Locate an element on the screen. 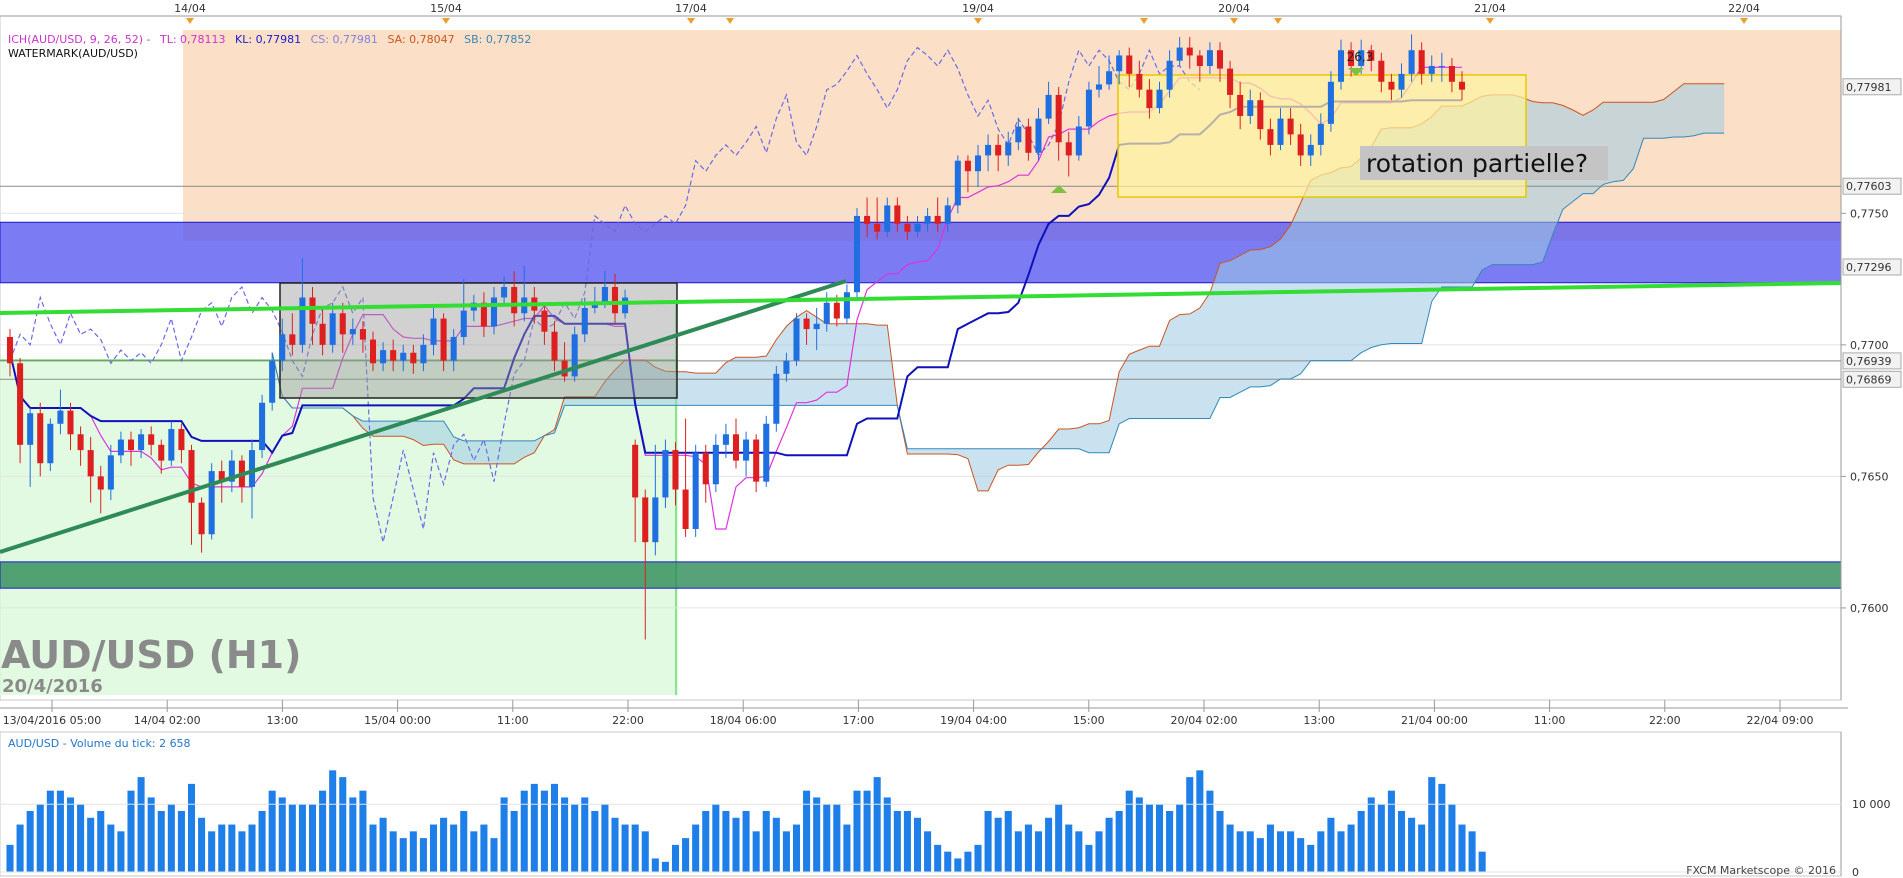 This screenshot has width=1903, height=878. legend-sa: SA: 0,78047 is located at coordinates (420, 39).